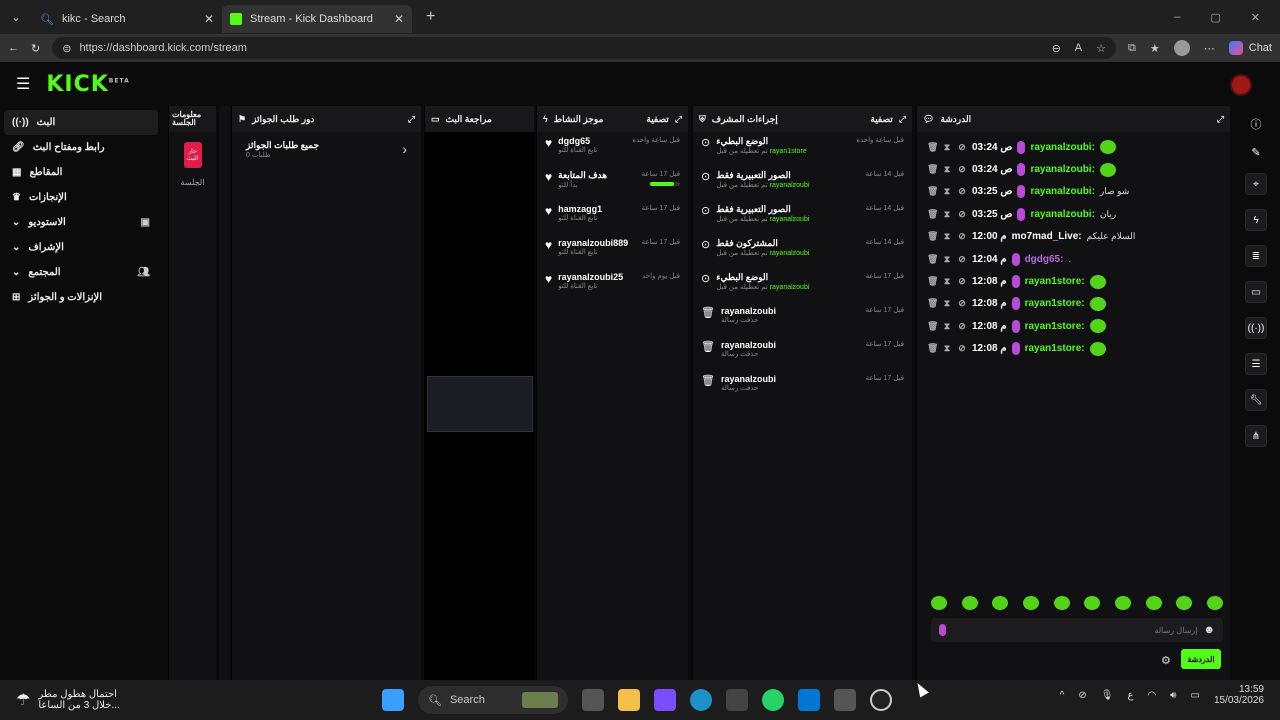  I want to click on mic-icon: 🎙︎, so click(1107, 695).